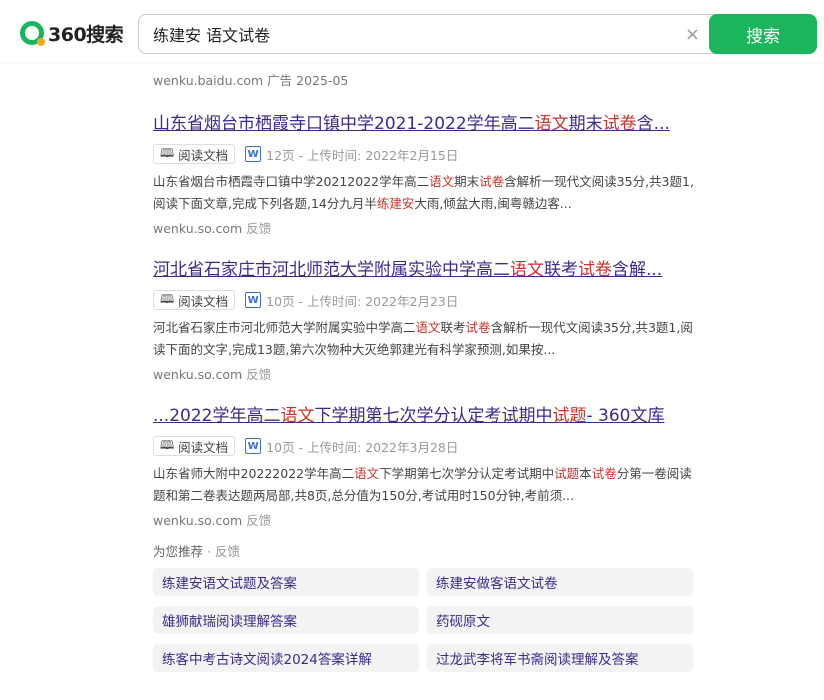 This screenshot has height=700, width=824. What do you see at coordinates (223, 551) in the screenshot?
I see `recommend-feedback-link: · 反馈` at bounding box center [223, 551].